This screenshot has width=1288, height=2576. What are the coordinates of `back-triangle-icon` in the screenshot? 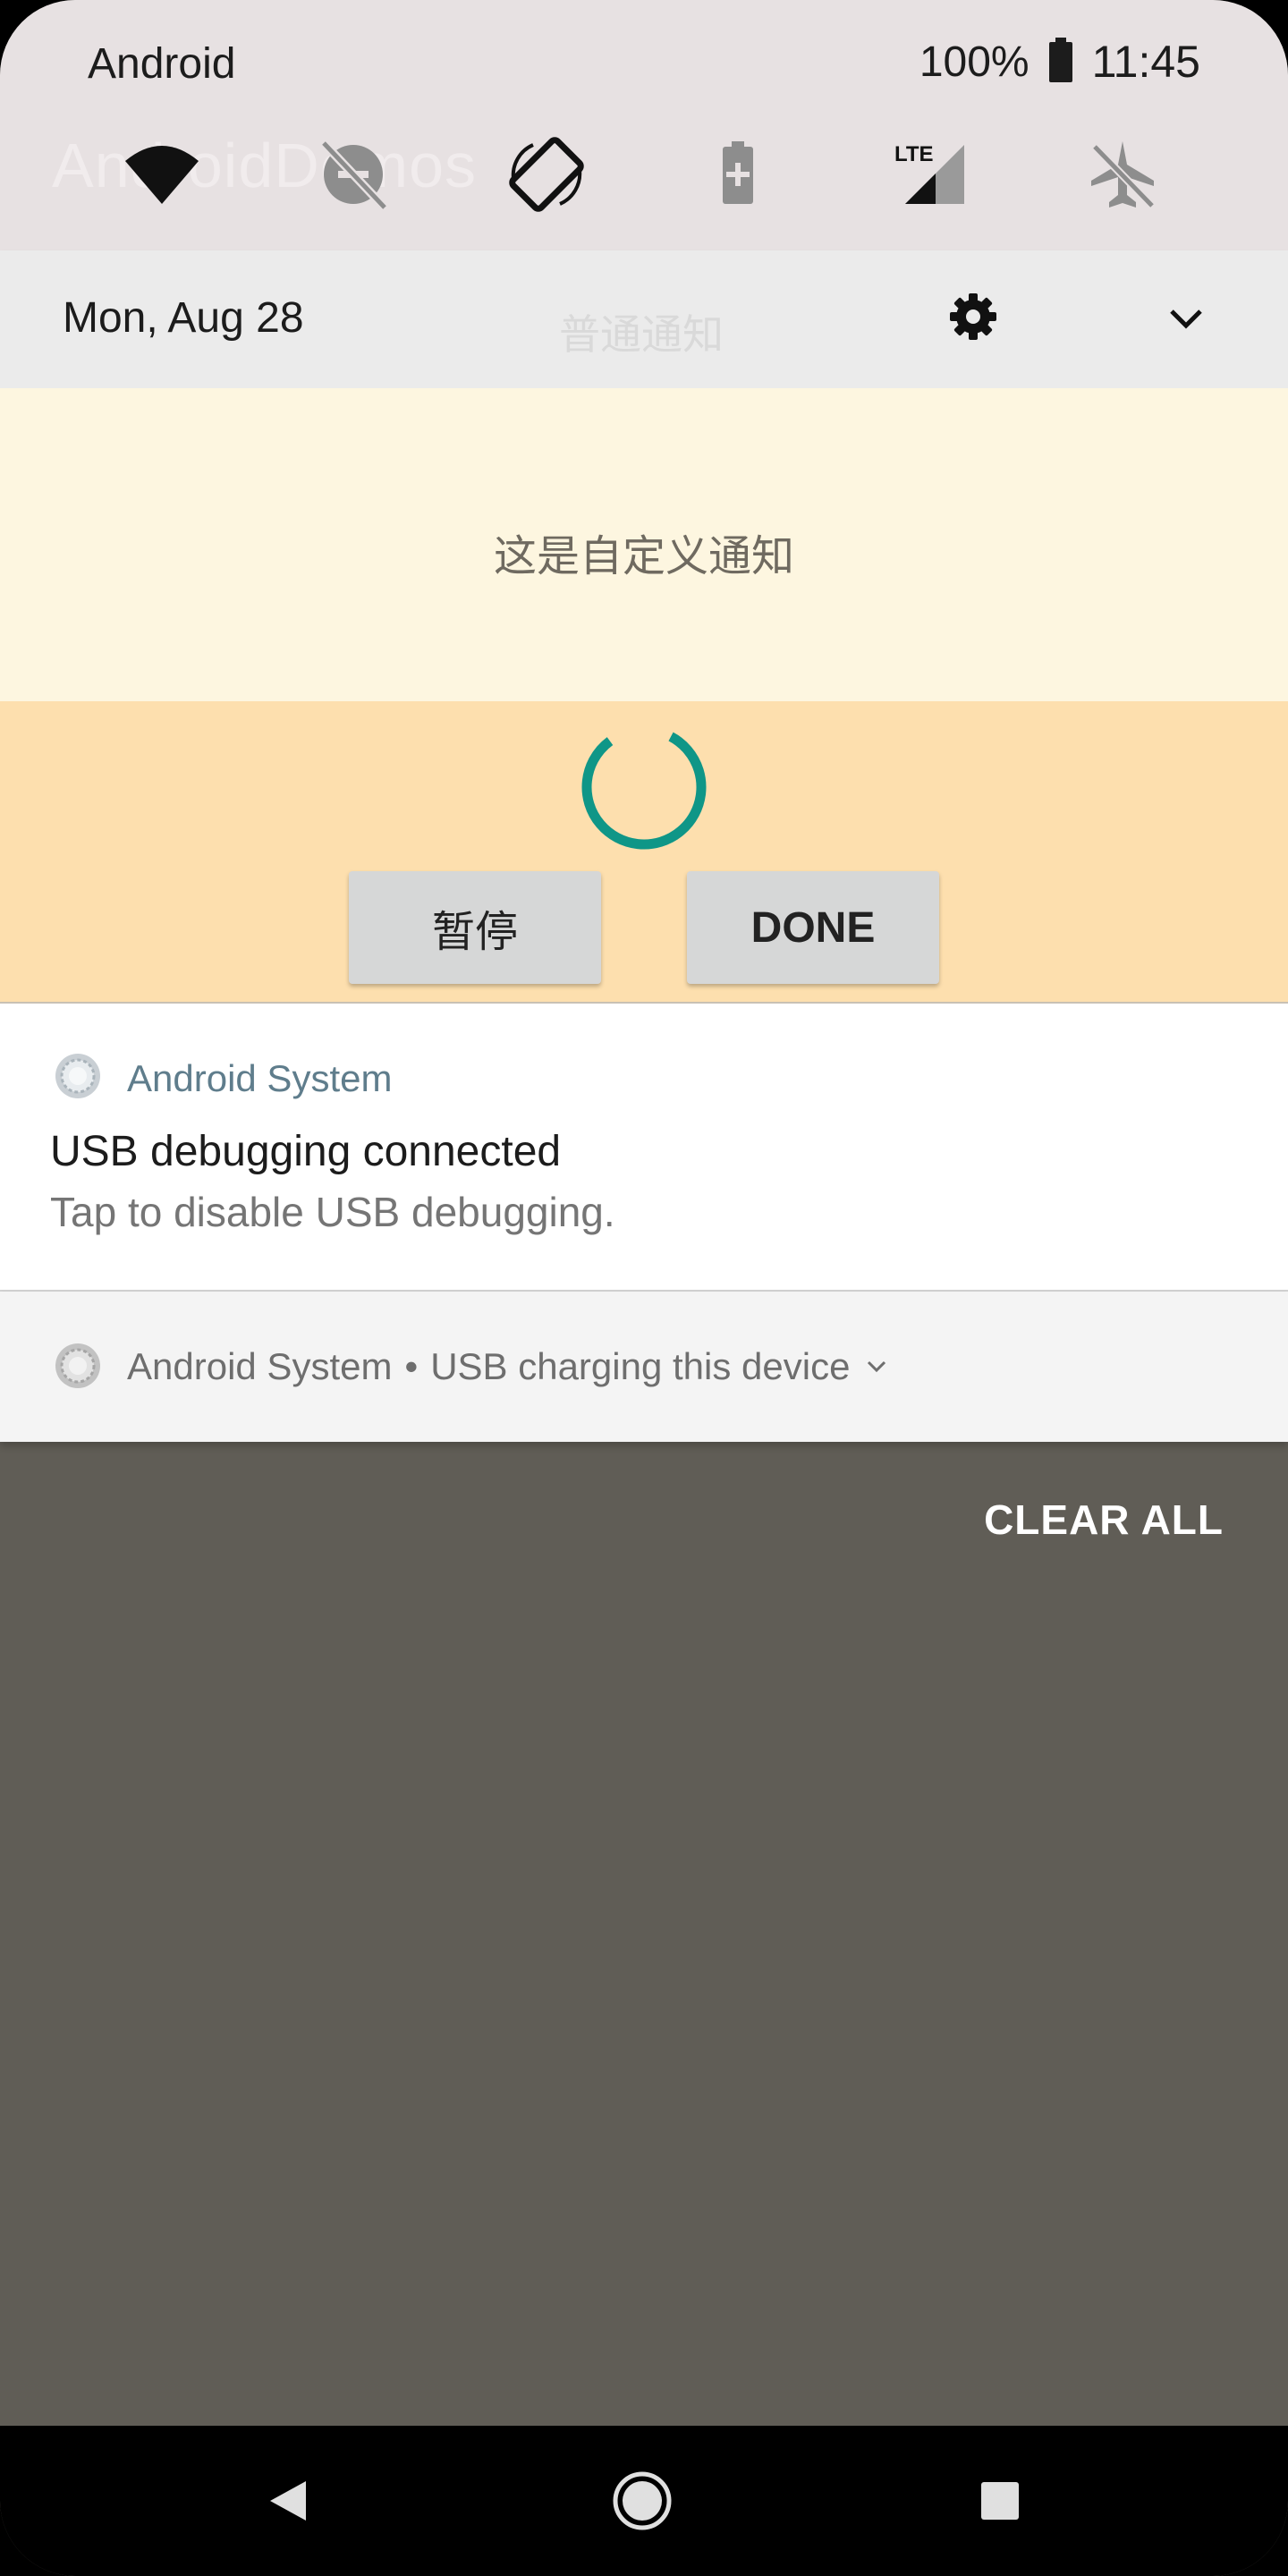 It's located at (286, 2501).